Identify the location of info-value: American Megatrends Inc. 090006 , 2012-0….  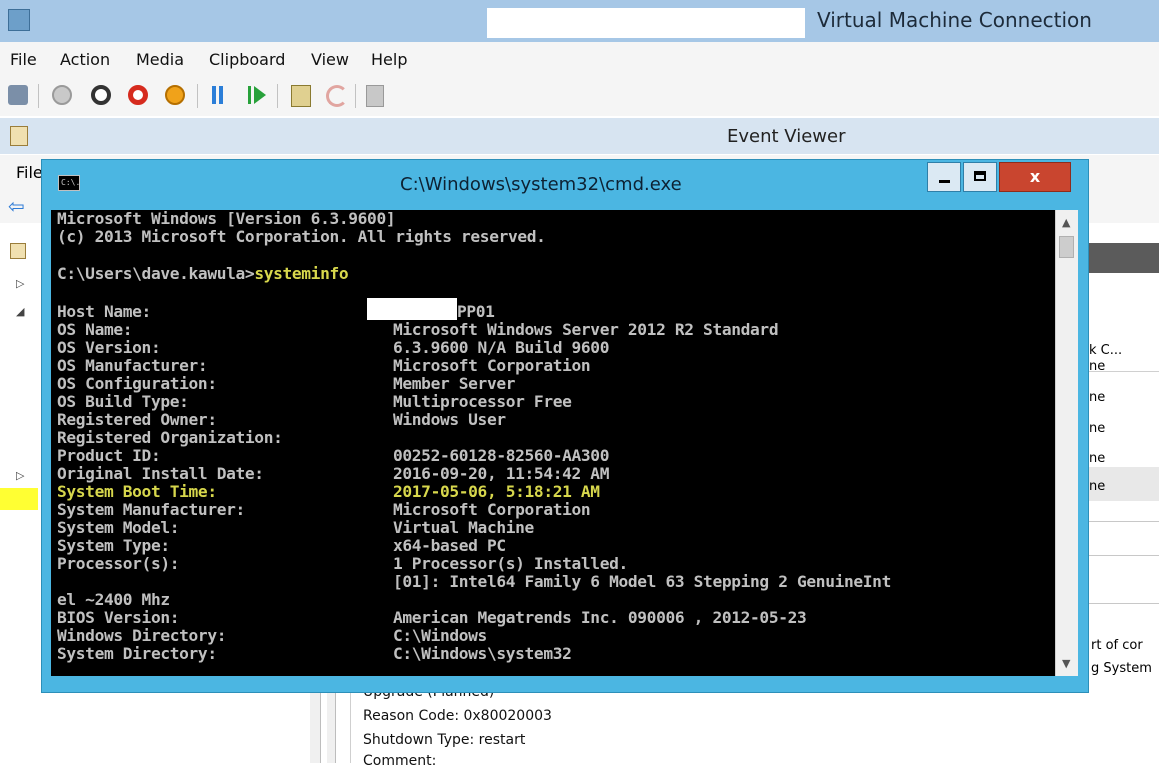
(600, 617).